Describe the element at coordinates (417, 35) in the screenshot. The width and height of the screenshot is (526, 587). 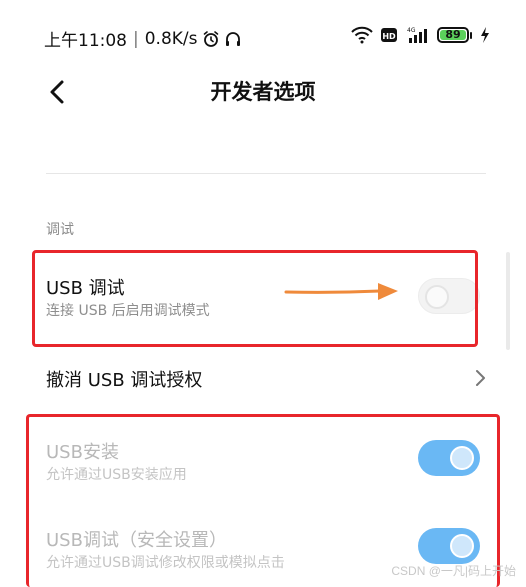
I see `signal-4g-icon: 4G` at that location.